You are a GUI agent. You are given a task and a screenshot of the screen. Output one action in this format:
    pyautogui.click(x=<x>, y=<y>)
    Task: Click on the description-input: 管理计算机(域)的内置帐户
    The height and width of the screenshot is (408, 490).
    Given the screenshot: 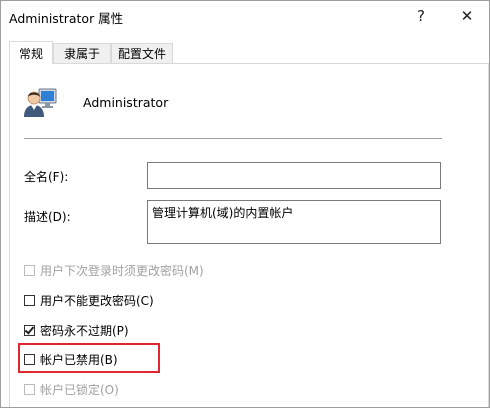 What is the action you would take?
    pyautogui.click(x=294, y=222)
    